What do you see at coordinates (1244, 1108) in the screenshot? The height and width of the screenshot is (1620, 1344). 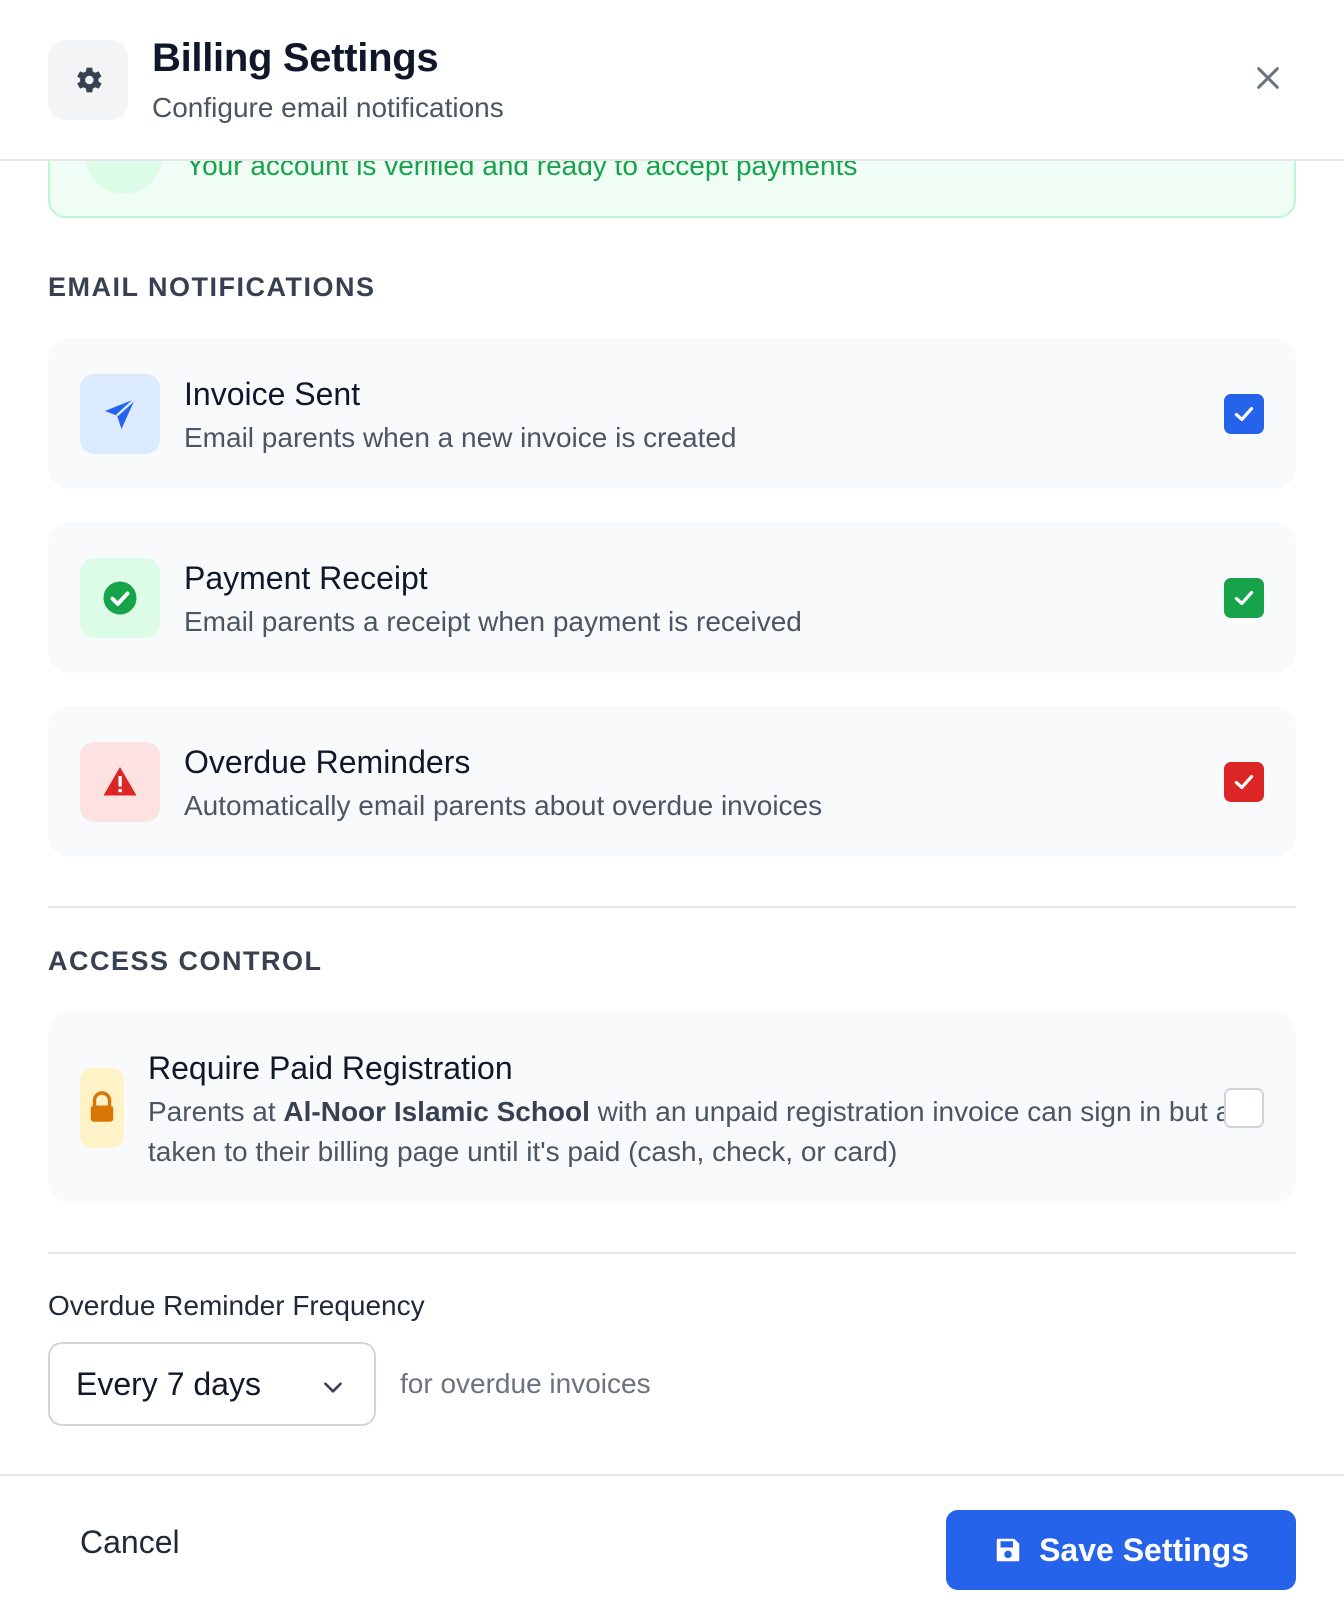 I see `require-paid-registration-checkbox` at bounding box center [1244, 1108].